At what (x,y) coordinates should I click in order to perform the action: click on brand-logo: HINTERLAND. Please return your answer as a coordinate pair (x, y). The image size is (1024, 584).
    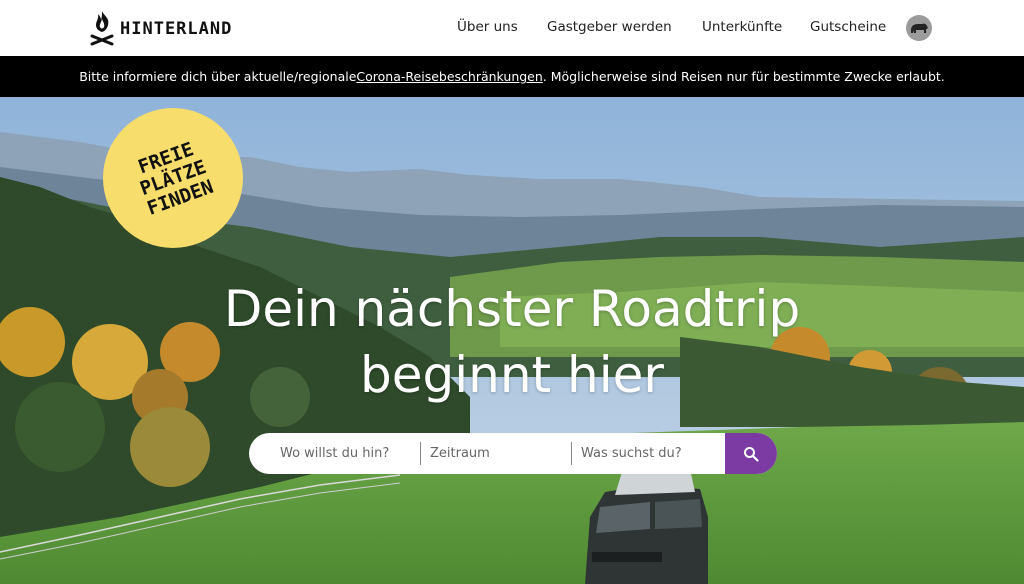
    Looking at the image, I should click on (161, 29).